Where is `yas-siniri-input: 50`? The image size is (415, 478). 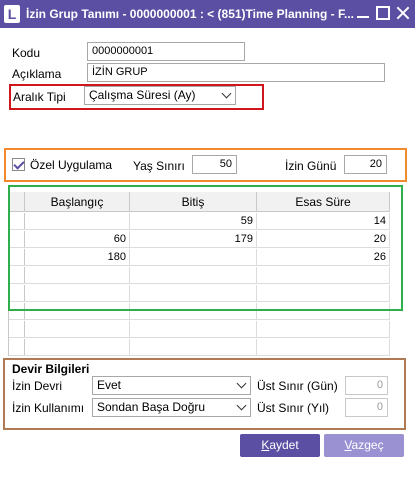 yas-siniri-input: 50 is located at coordinates (214, 164).